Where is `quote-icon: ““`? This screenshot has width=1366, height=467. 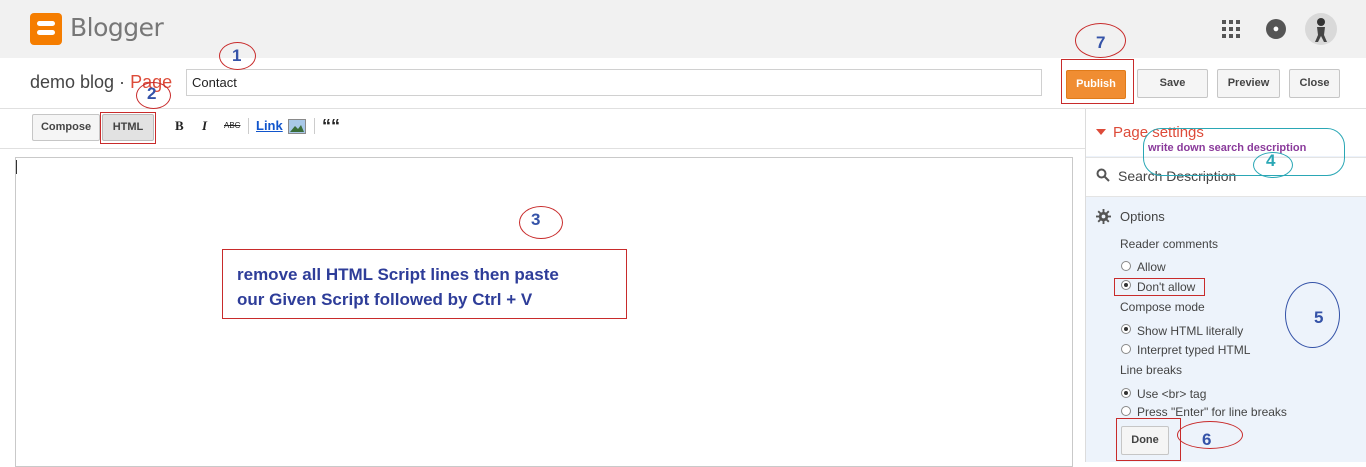
quote-icon: ““ is located at coordinates (331, 126).